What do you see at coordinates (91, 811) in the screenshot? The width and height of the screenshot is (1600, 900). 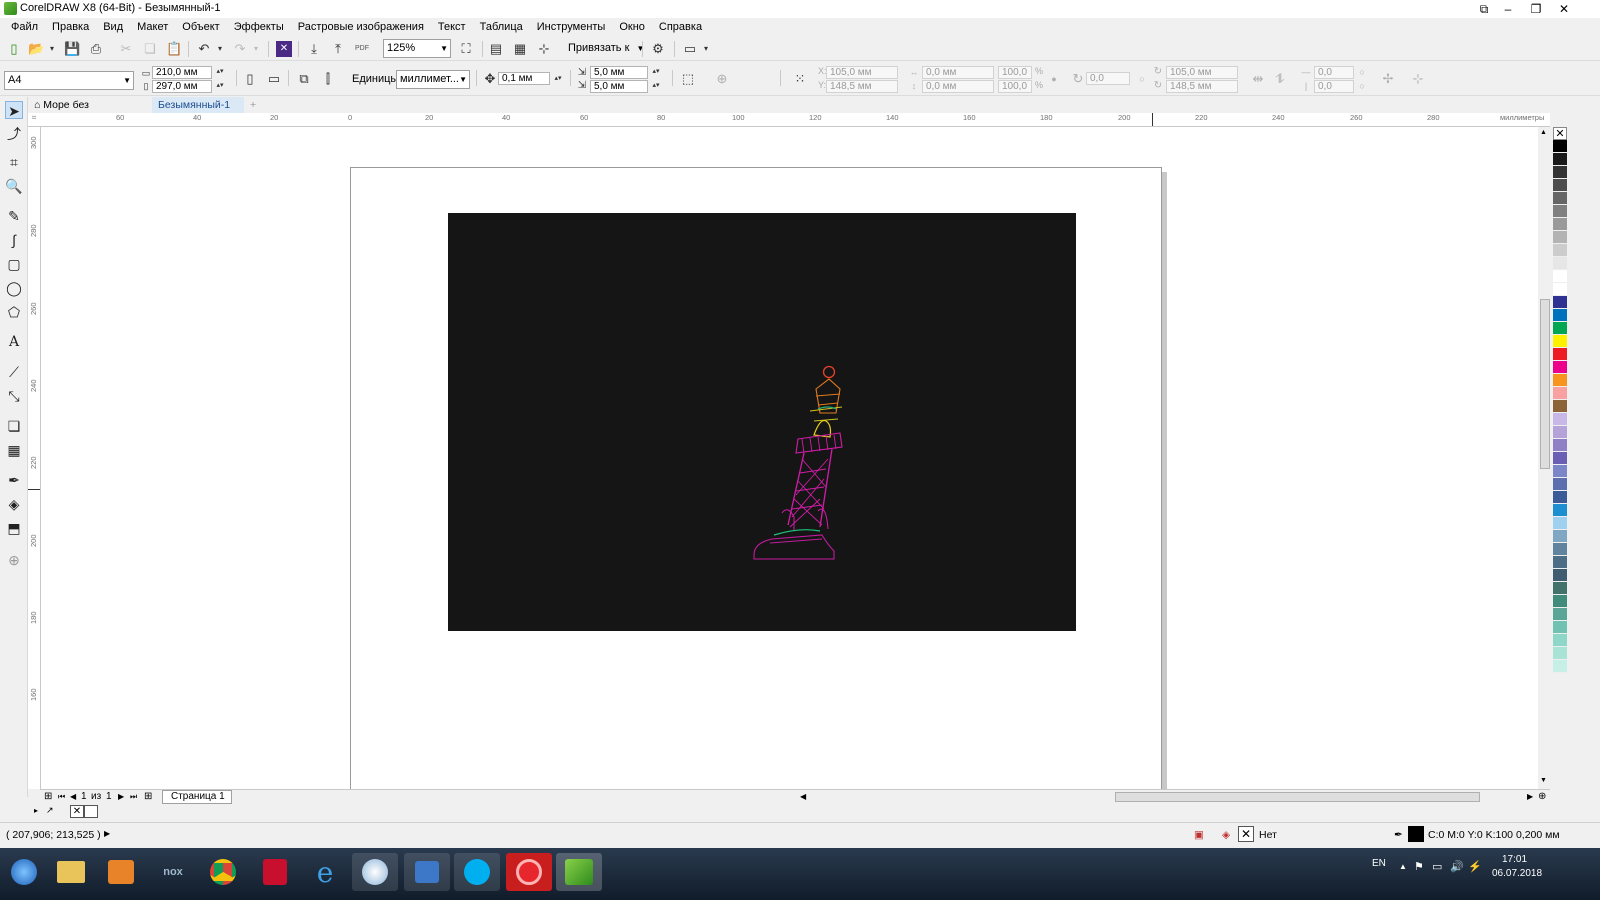 I see `white-swatch` at bounding box center [91, 811].